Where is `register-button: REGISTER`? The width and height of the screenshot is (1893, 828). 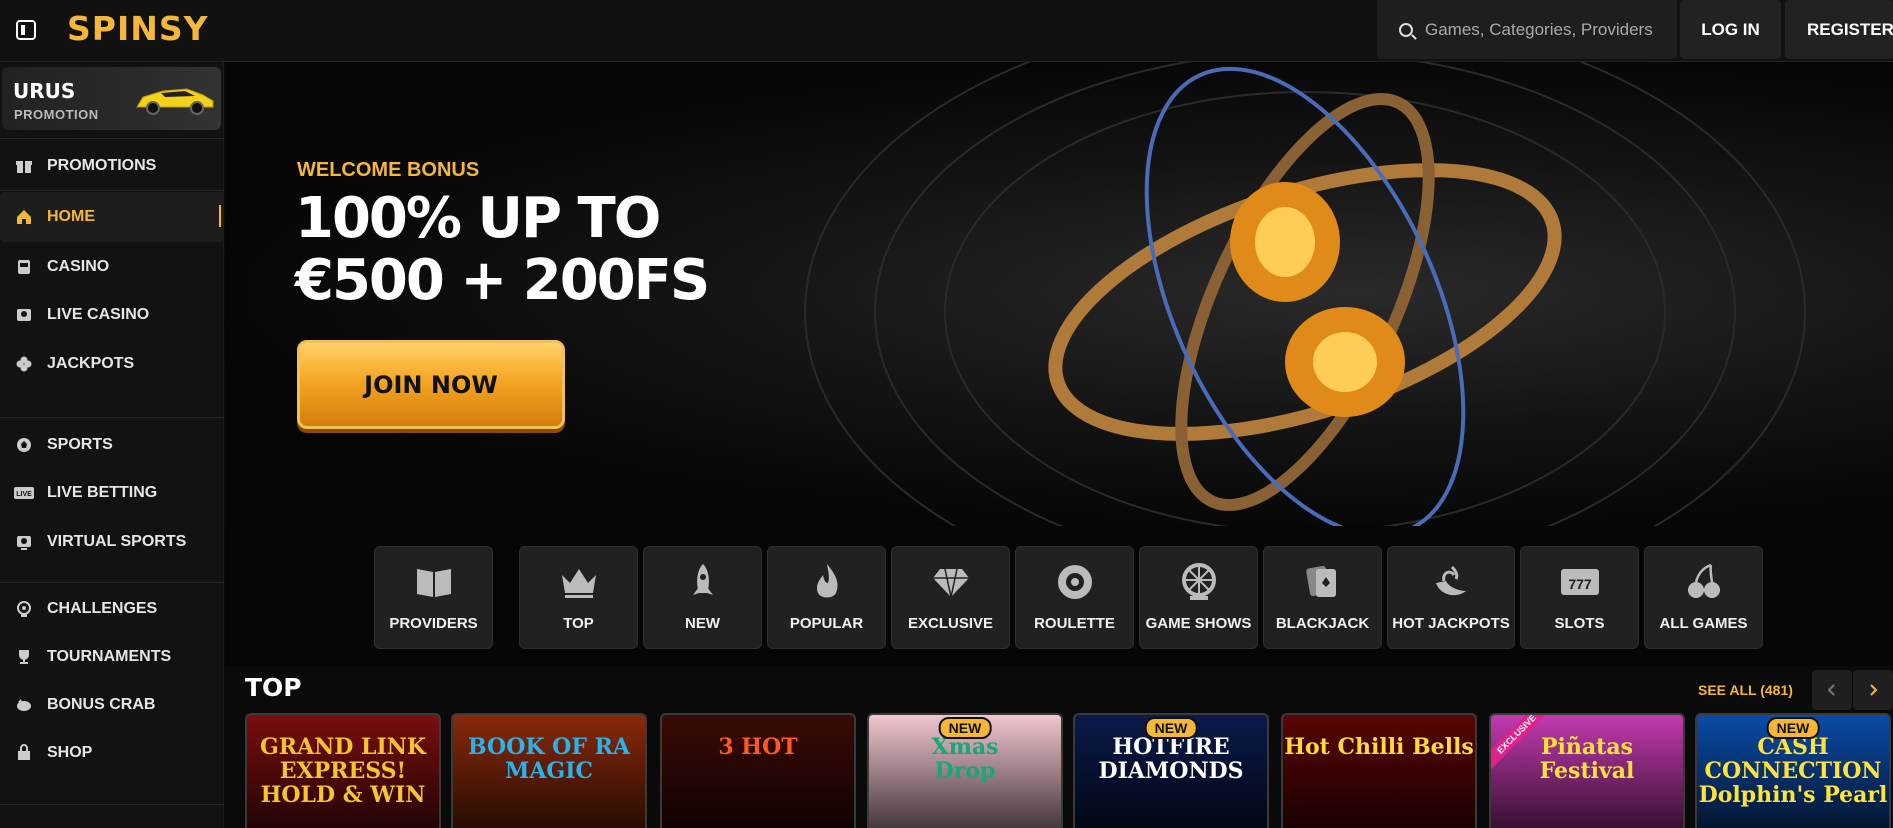
register-button: REGISTER is located at coordinates (1839, 29).